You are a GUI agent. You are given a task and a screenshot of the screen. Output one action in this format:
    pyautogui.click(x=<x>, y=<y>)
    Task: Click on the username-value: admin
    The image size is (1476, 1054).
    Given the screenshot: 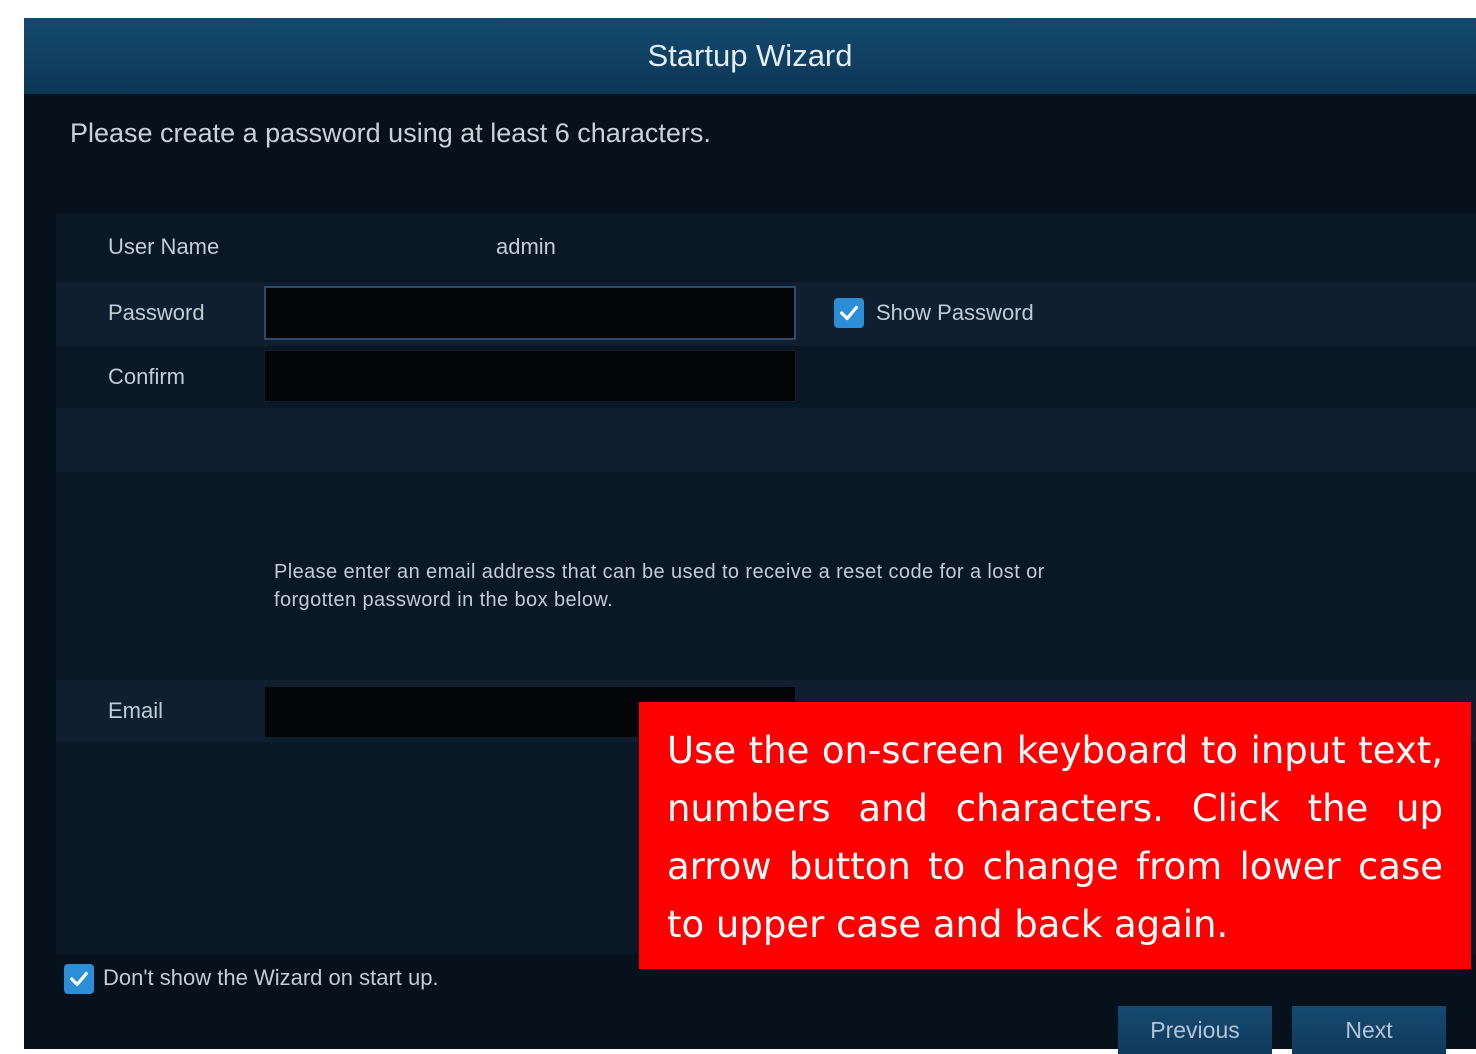 What is the action you would take?
    pyautogui.click(x=526, y=246)
    